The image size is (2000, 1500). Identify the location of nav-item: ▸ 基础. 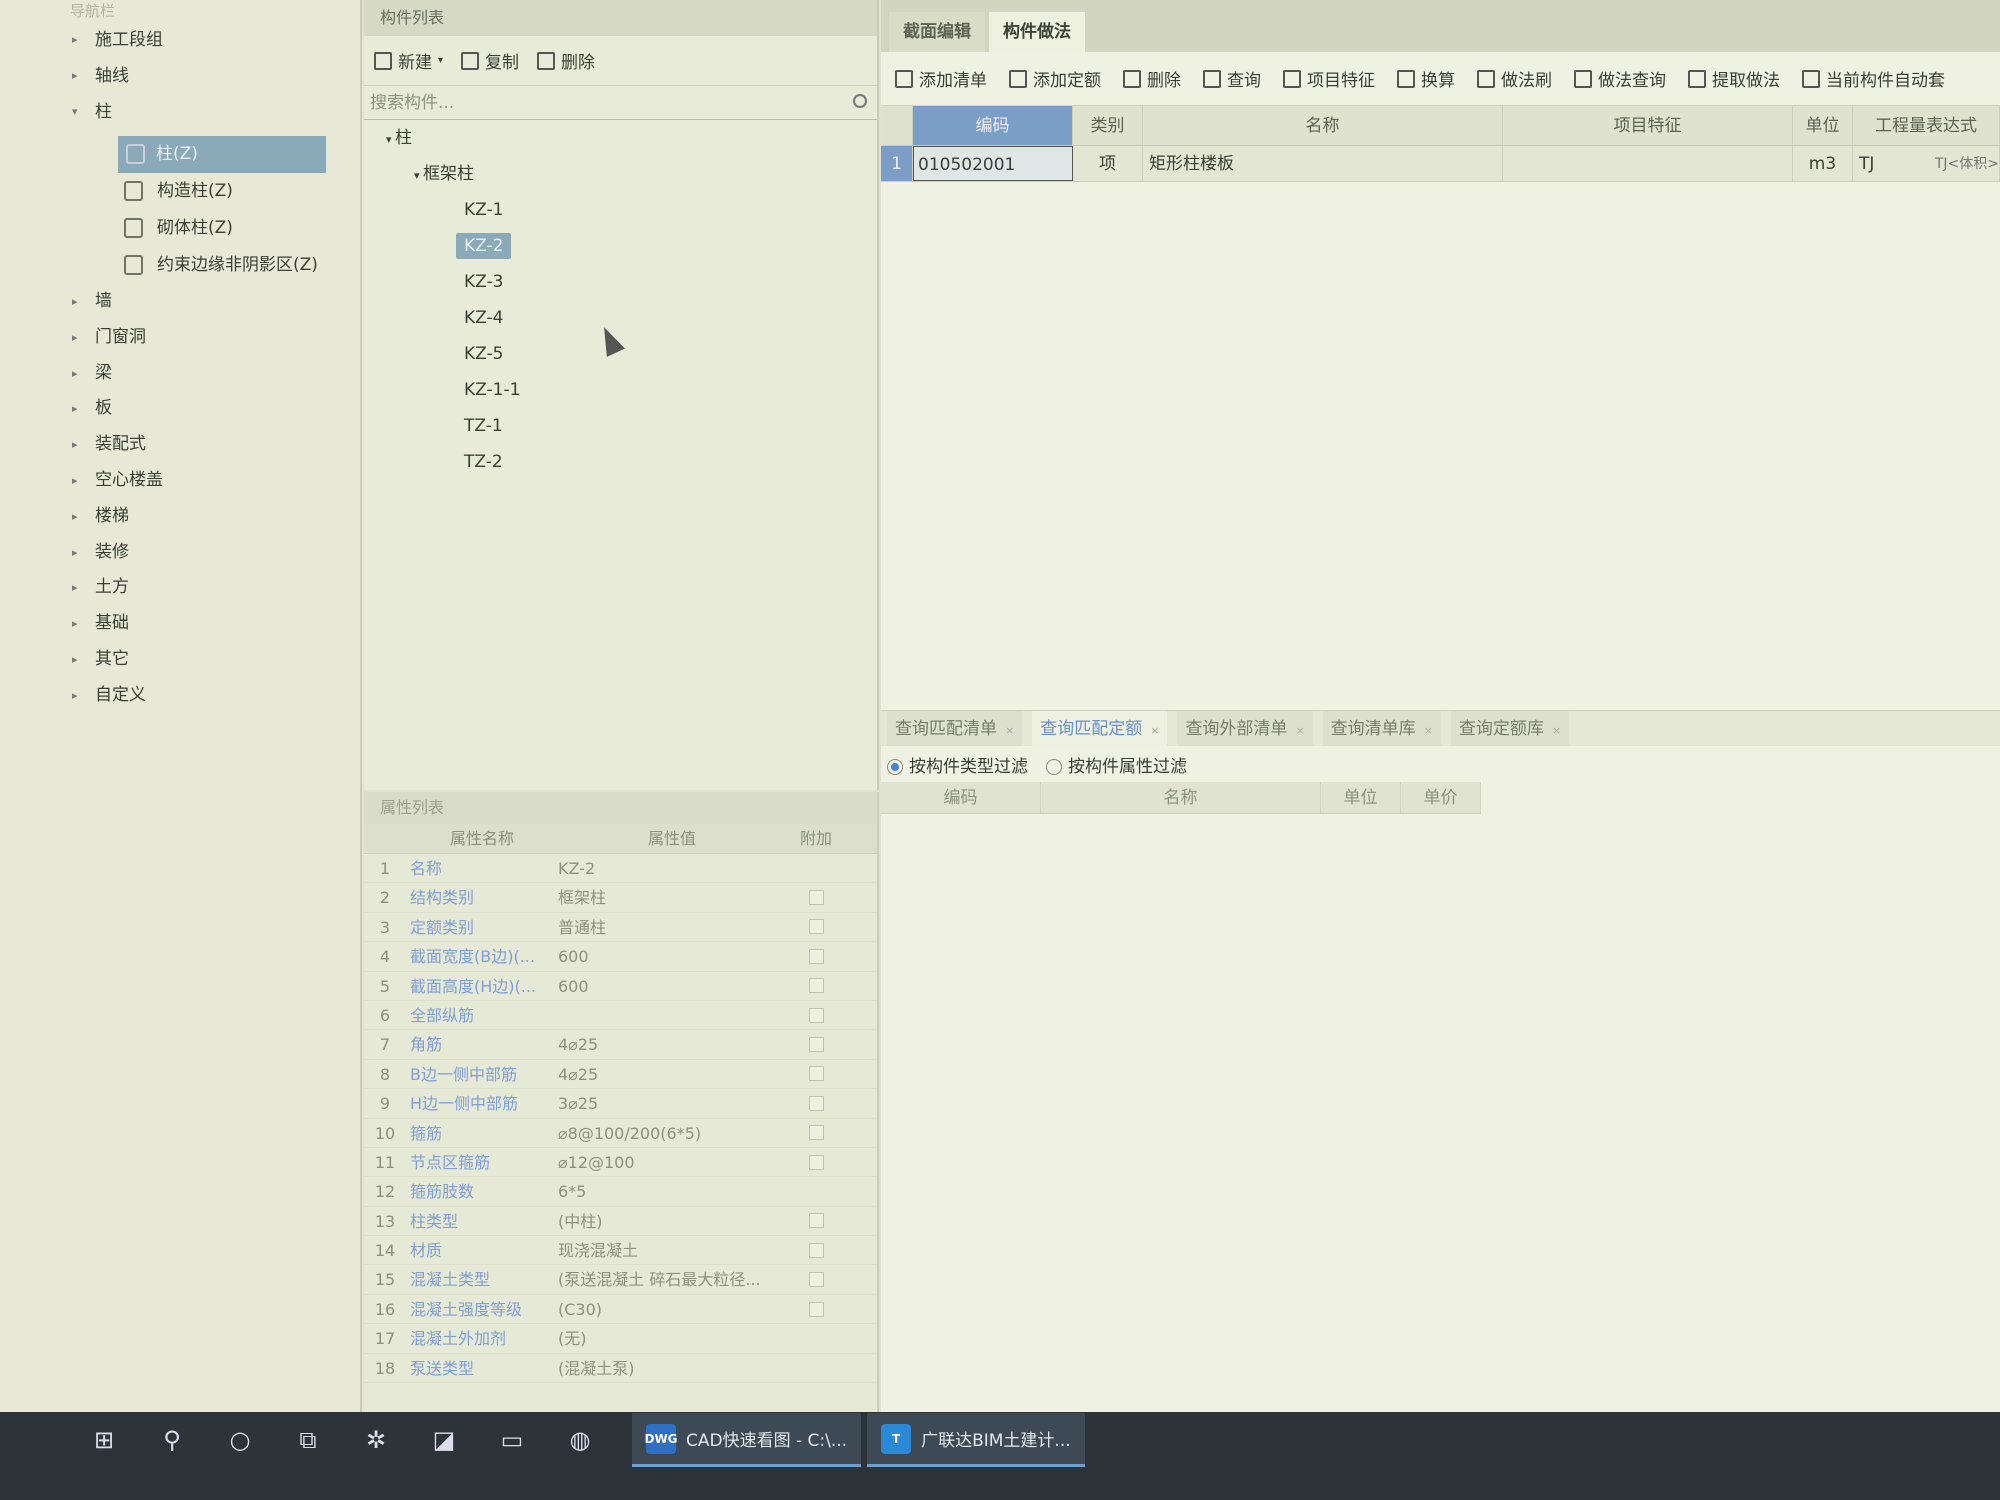
(180, 624).